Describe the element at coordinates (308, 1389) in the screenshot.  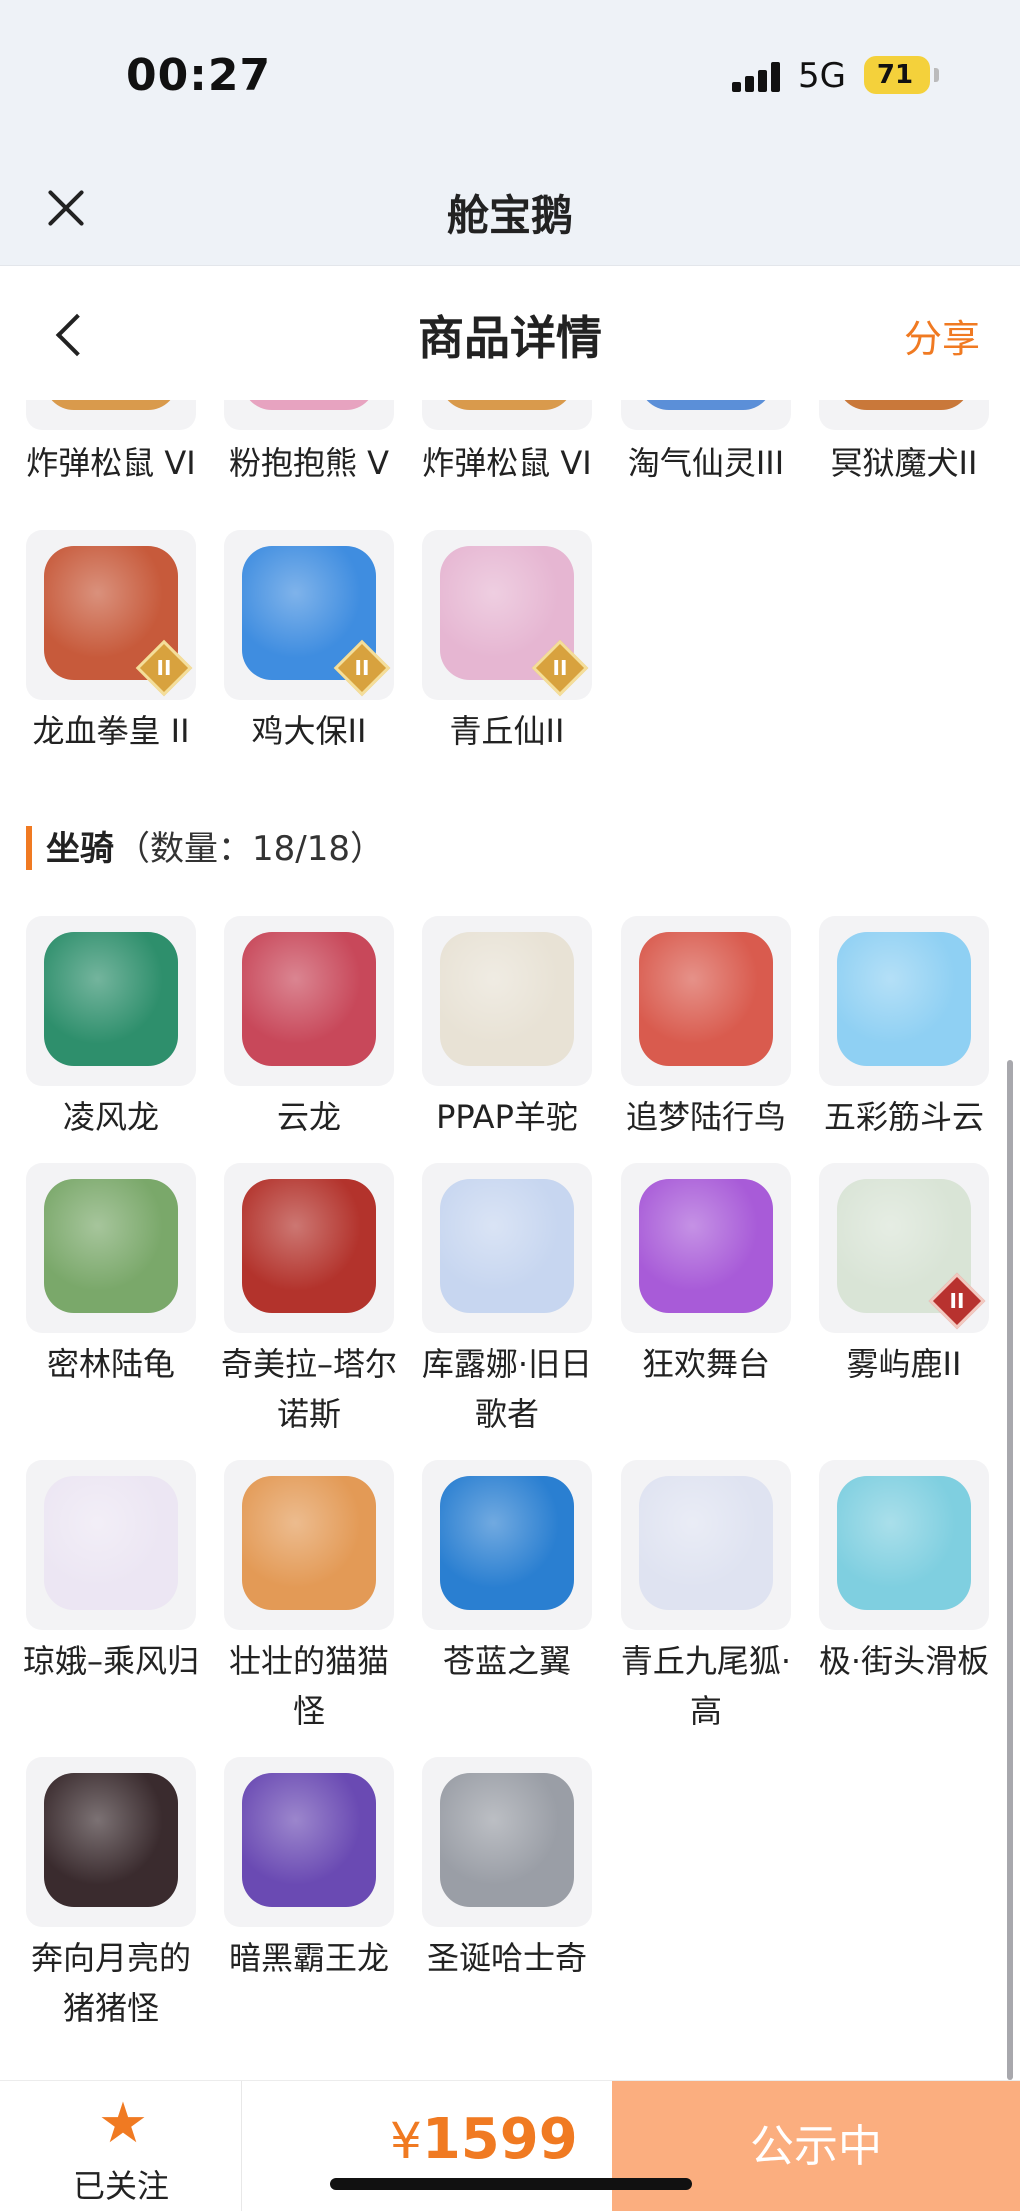
I see `item-name: 奇美拉–塔尔诺斯` at that location.